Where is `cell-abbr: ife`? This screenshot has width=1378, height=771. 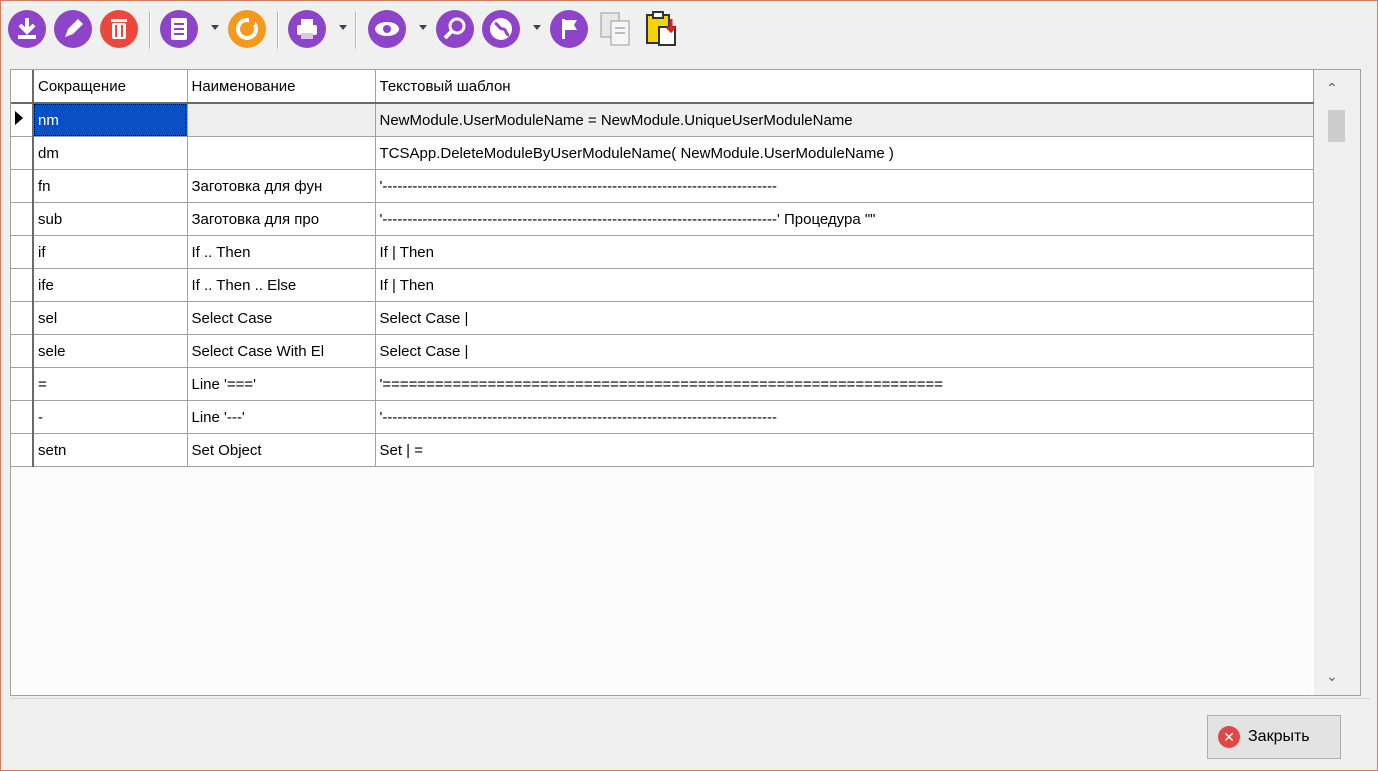 cell-abbr: ife is located at coordinates (110, 285).